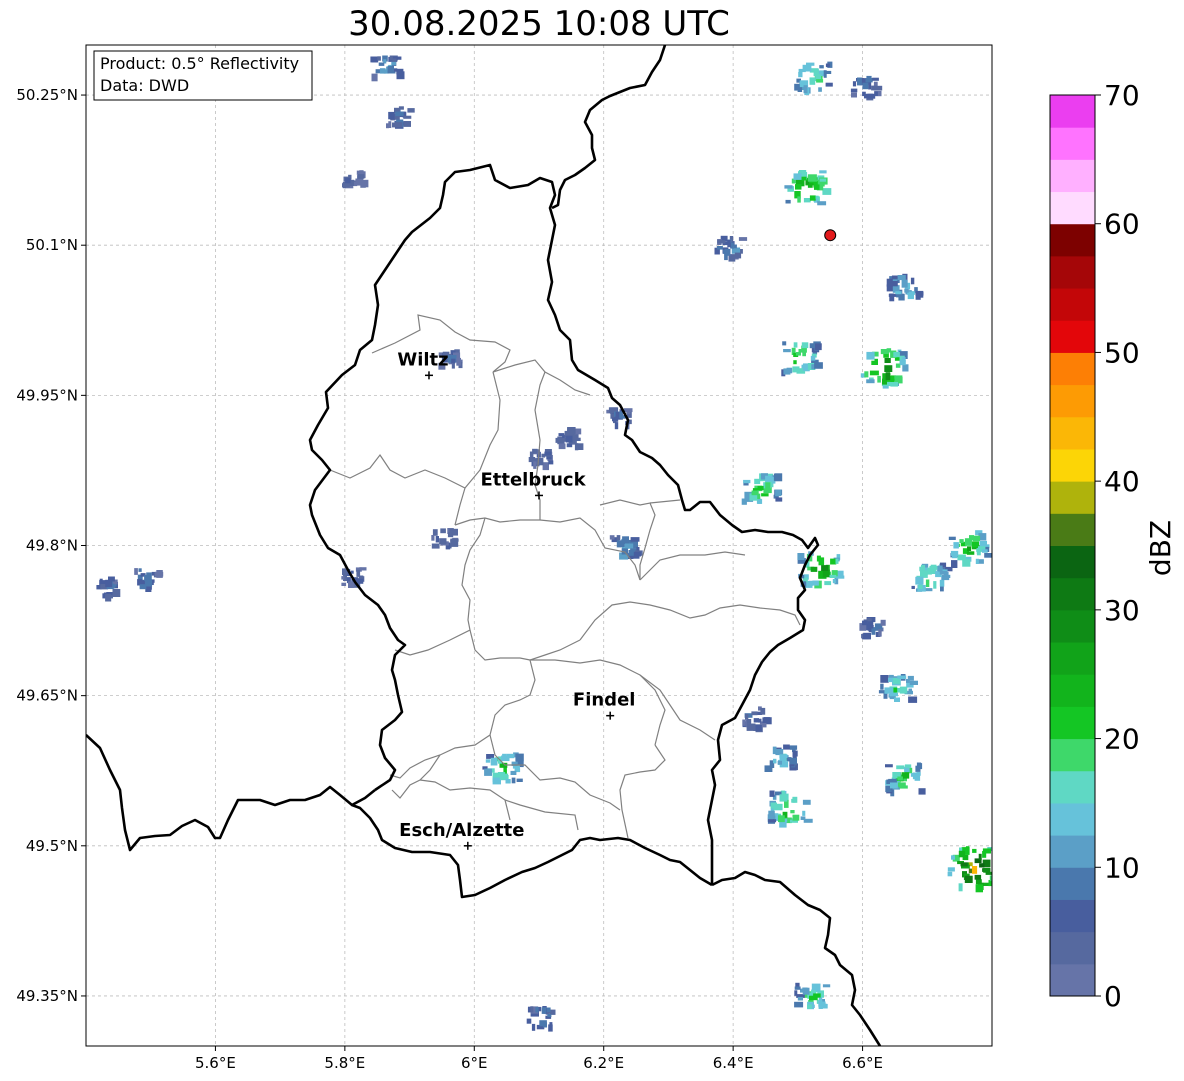 Image resolution: width=1184 pixels, height=1081 pixels. What do you see at coordinates (47, 395) in the screenshot?
I see `y-tick-label: 49.95°N` at bounding box center [47, 395].